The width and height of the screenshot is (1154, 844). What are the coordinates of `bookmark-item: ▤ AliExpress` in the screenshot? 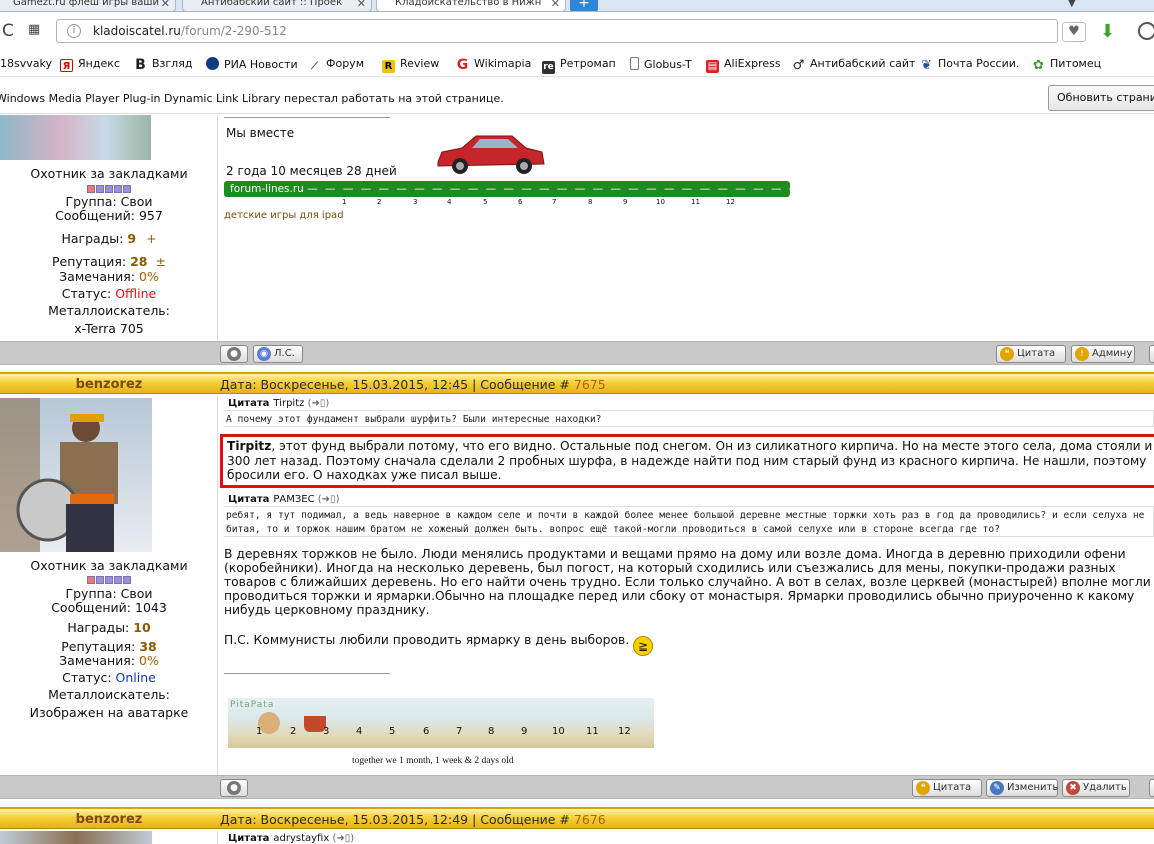 It's located at (743, 65).